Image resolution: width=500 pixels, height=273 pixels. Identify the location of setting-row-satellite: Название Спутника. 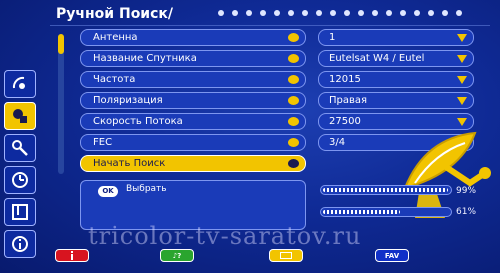
(193, 58).